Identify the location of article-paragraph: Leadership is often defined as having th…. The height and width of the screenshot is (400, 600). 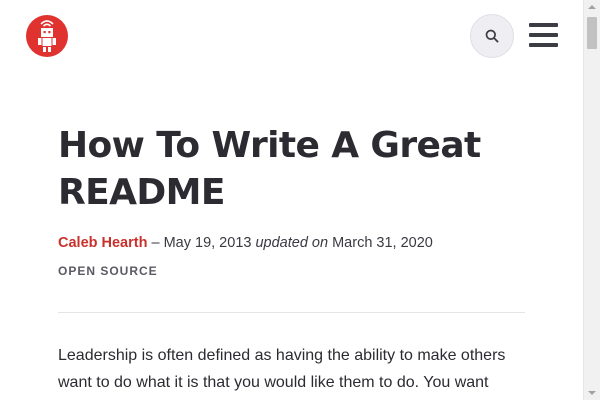
(293, 369).